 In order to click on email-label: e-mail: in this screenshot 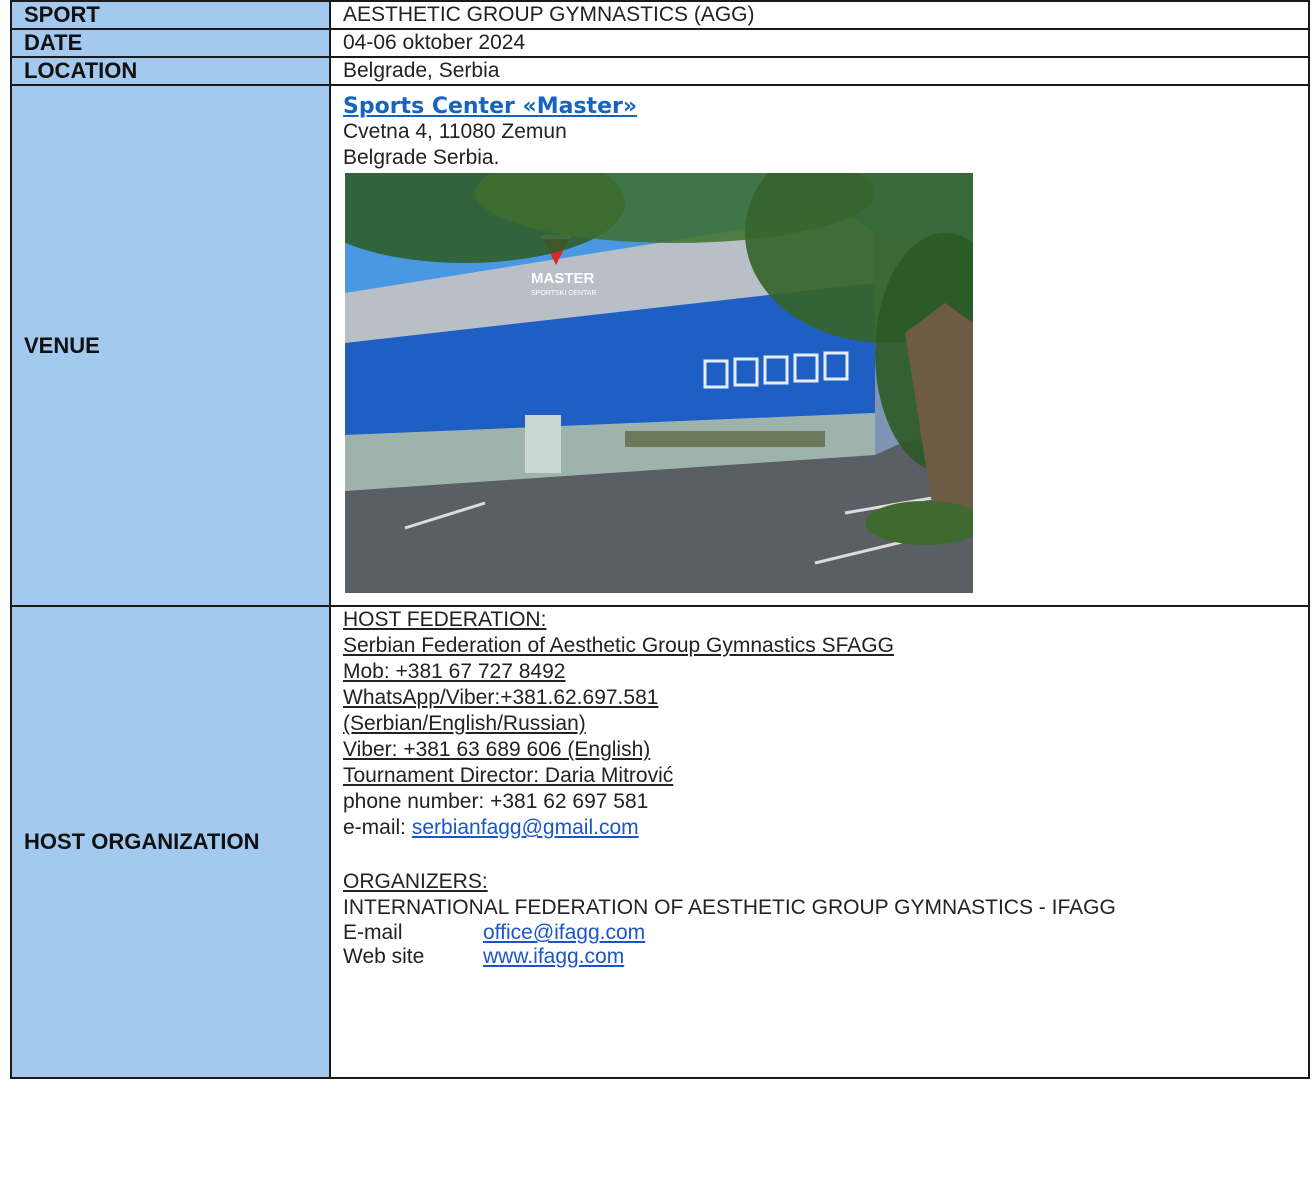, I will do `click(377, 827)`.